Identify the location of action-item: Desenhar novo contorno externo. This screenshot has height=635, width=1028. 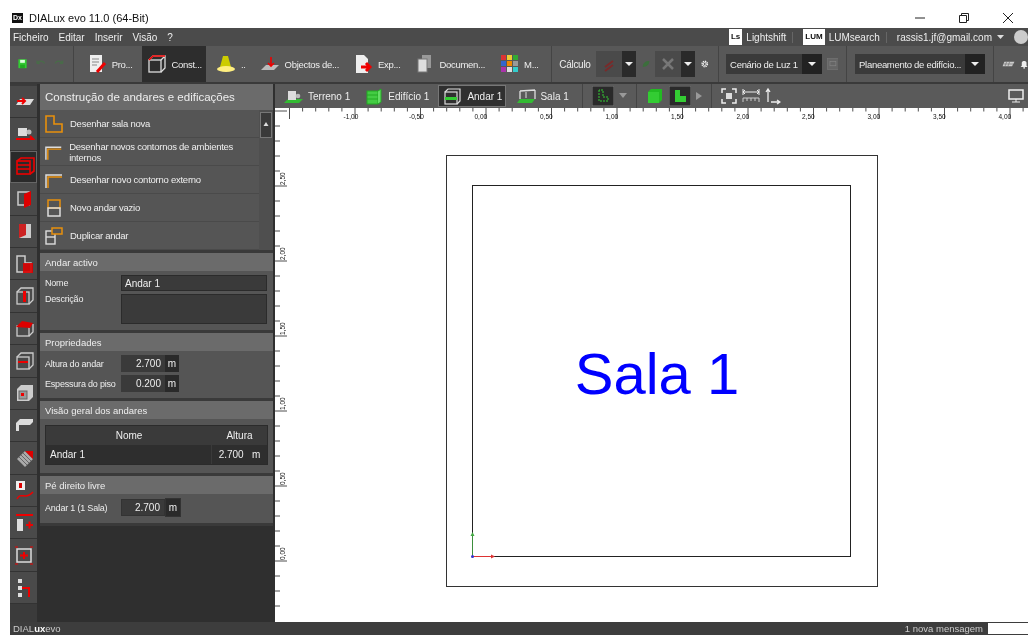
(149, 180).